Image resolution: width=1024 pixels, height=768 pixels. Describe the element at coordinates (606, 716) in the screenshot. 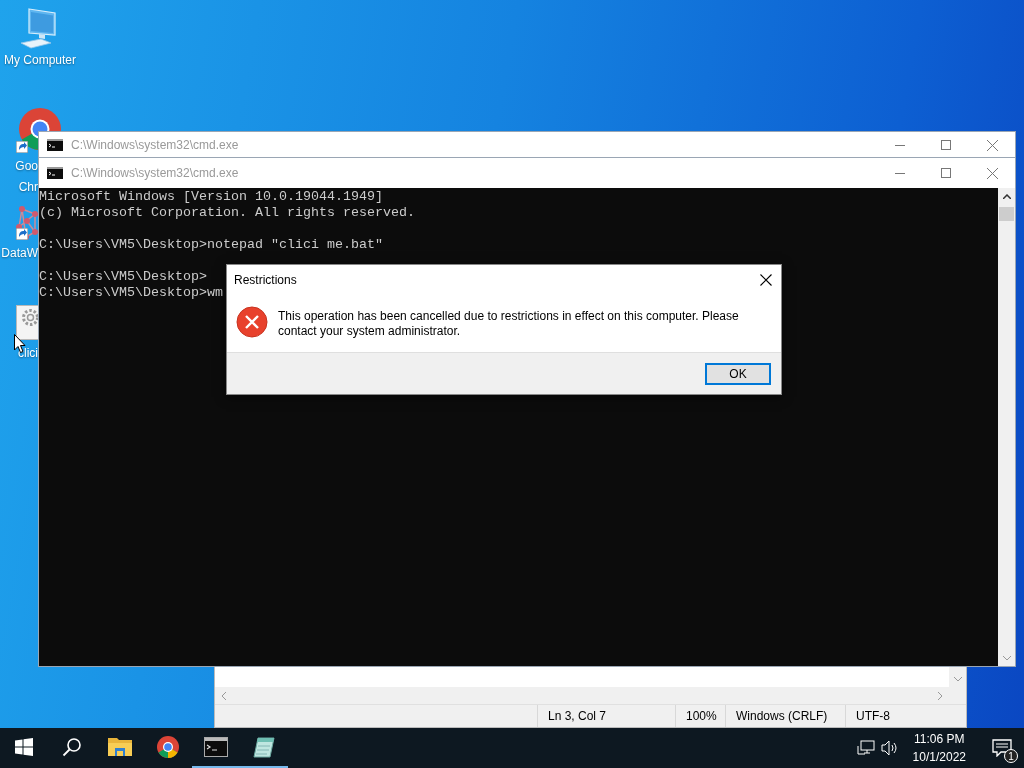

I see `status-bar-item: Ln 3, Col 7` at that location.